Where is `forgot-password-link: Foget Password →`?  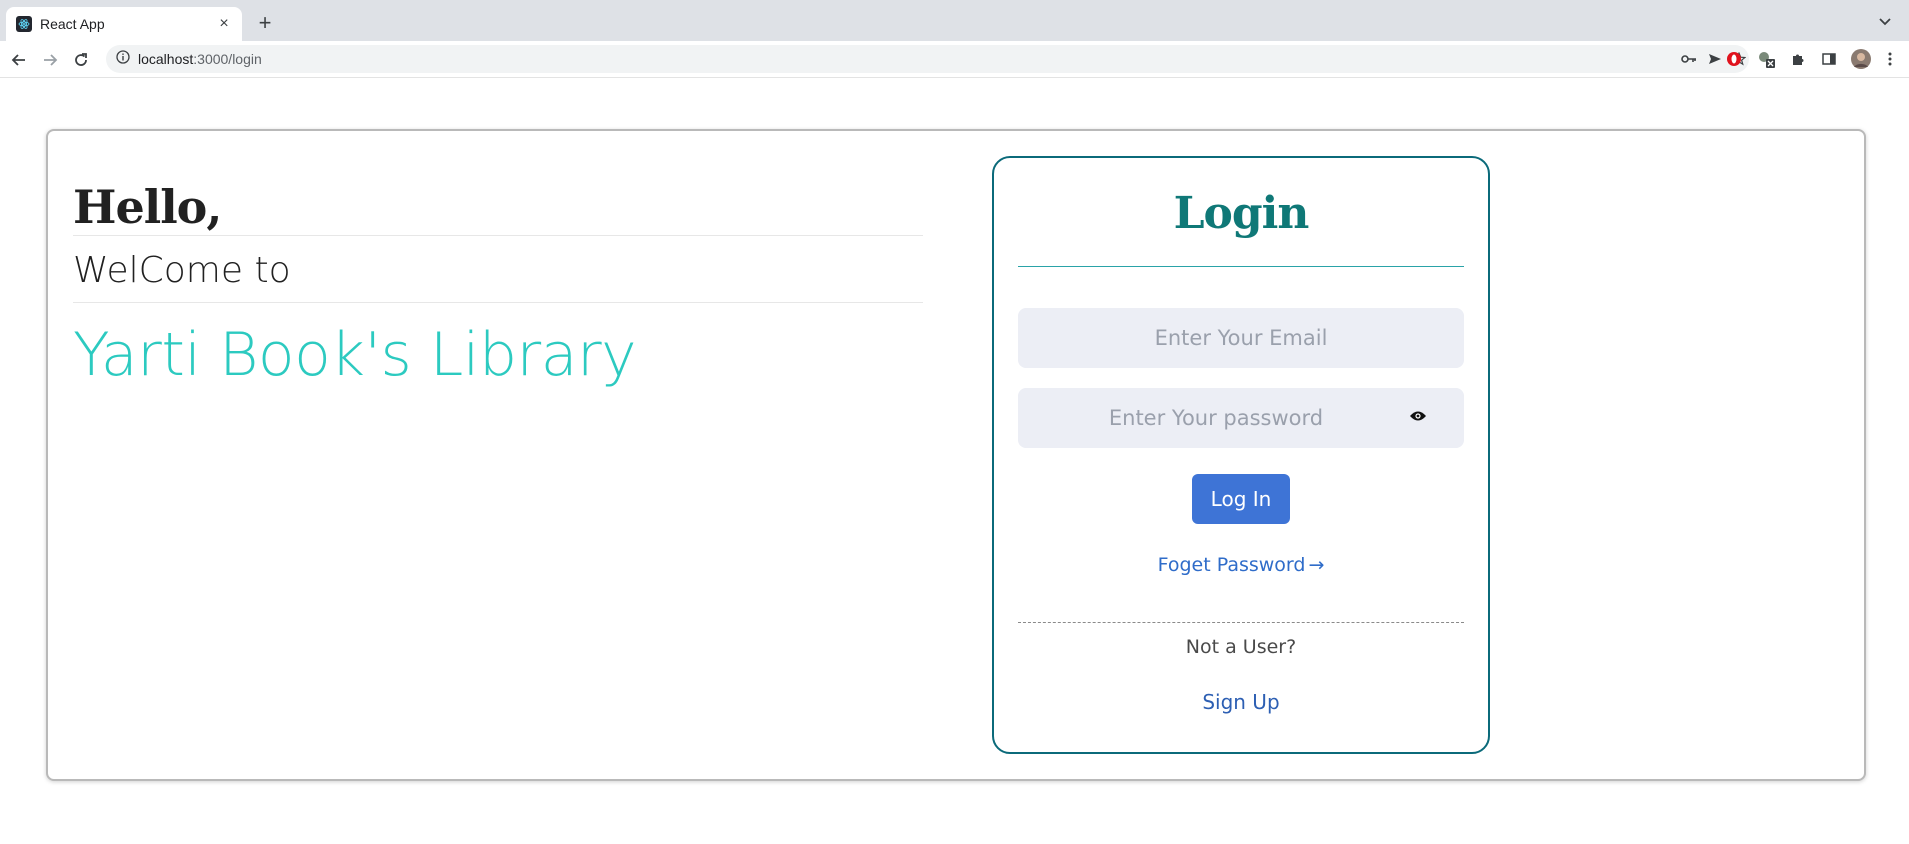
forgot-password-link: Foget Password → is located at coordinates (1241, 565).